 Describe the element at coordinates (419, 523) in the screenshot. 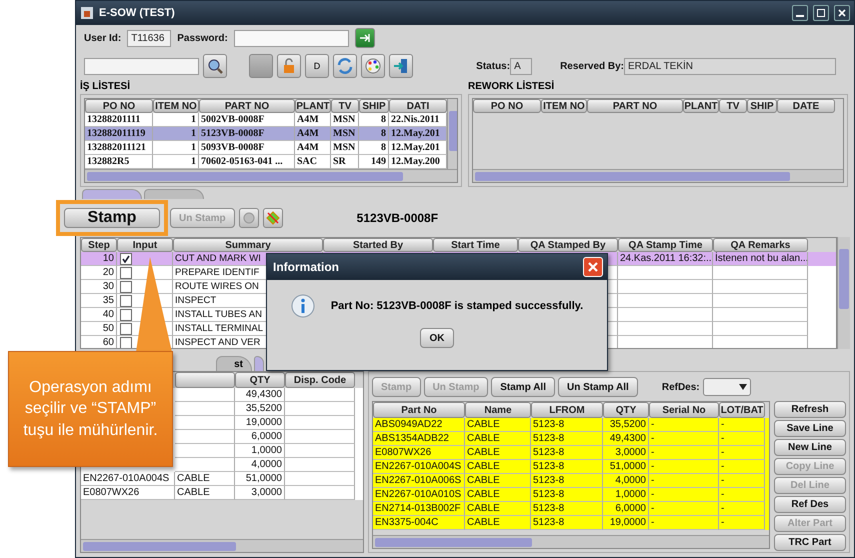

I see `table-cell: EN3375-004C` at that location.